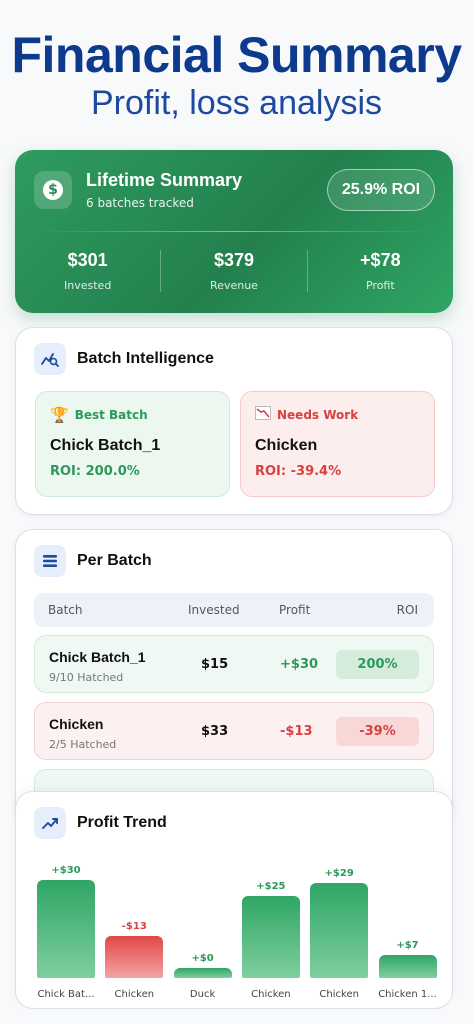  Describe the element at coordinates (53, 190) in the screenshot. I see `dollar-icon: $` at that location.